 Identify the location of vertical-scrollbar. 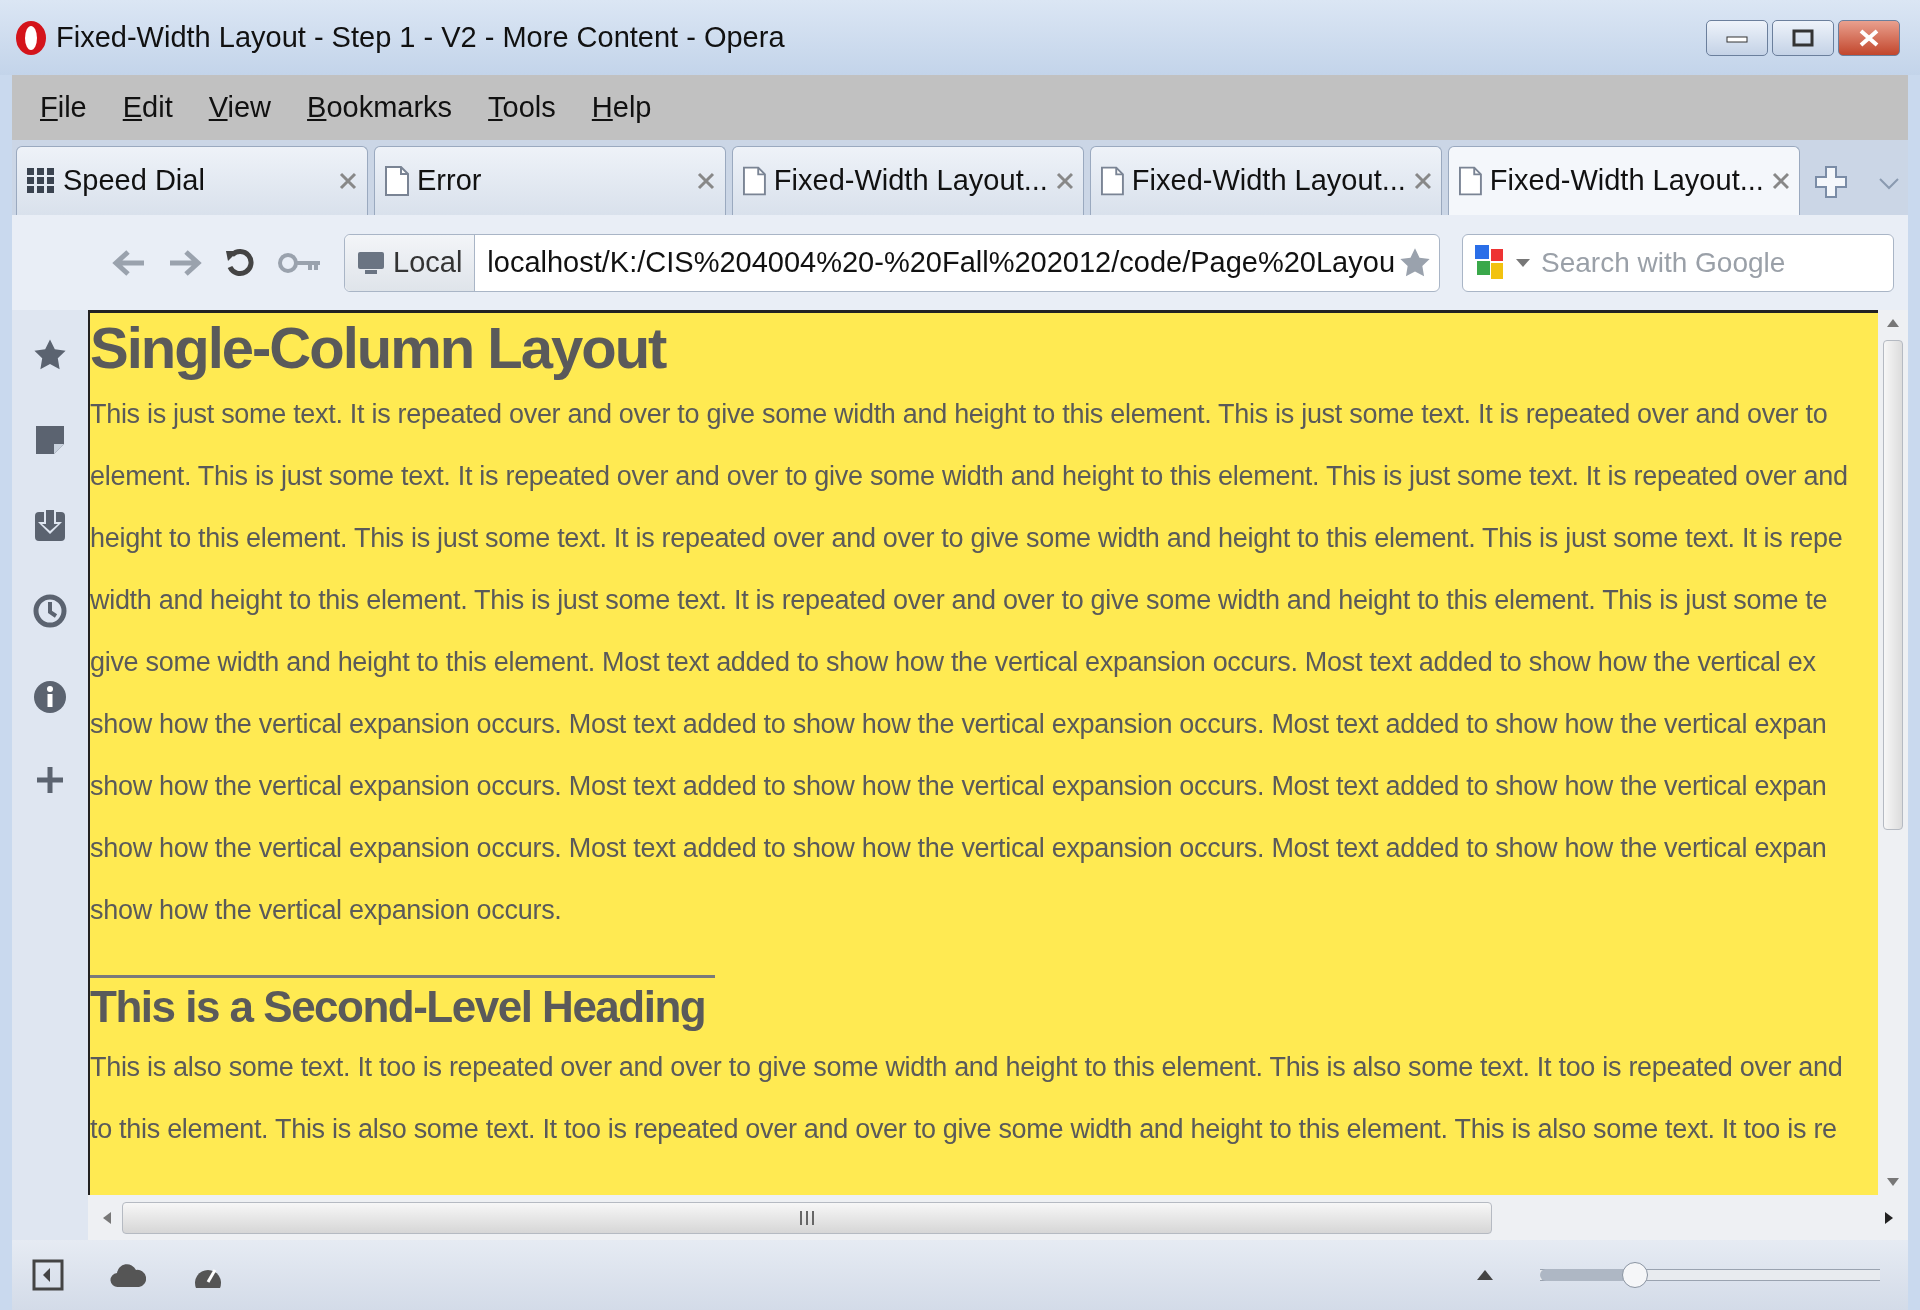
(1893, 752).